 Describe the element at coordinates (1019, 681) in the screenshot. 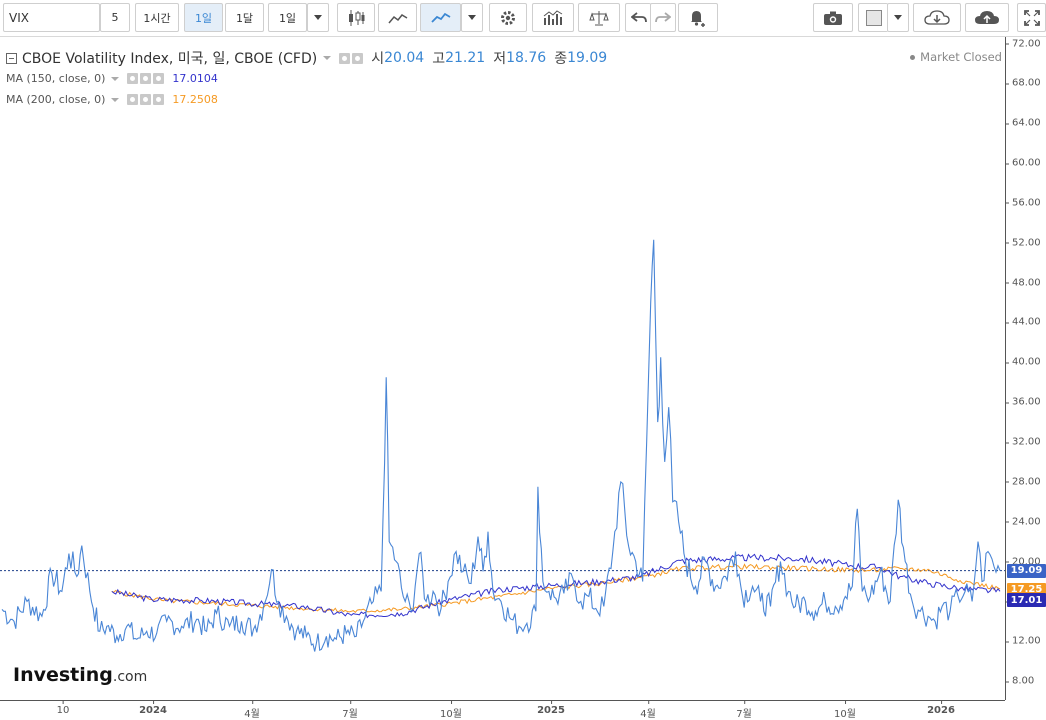

I see `y-tick-label: 8.00` at that location.